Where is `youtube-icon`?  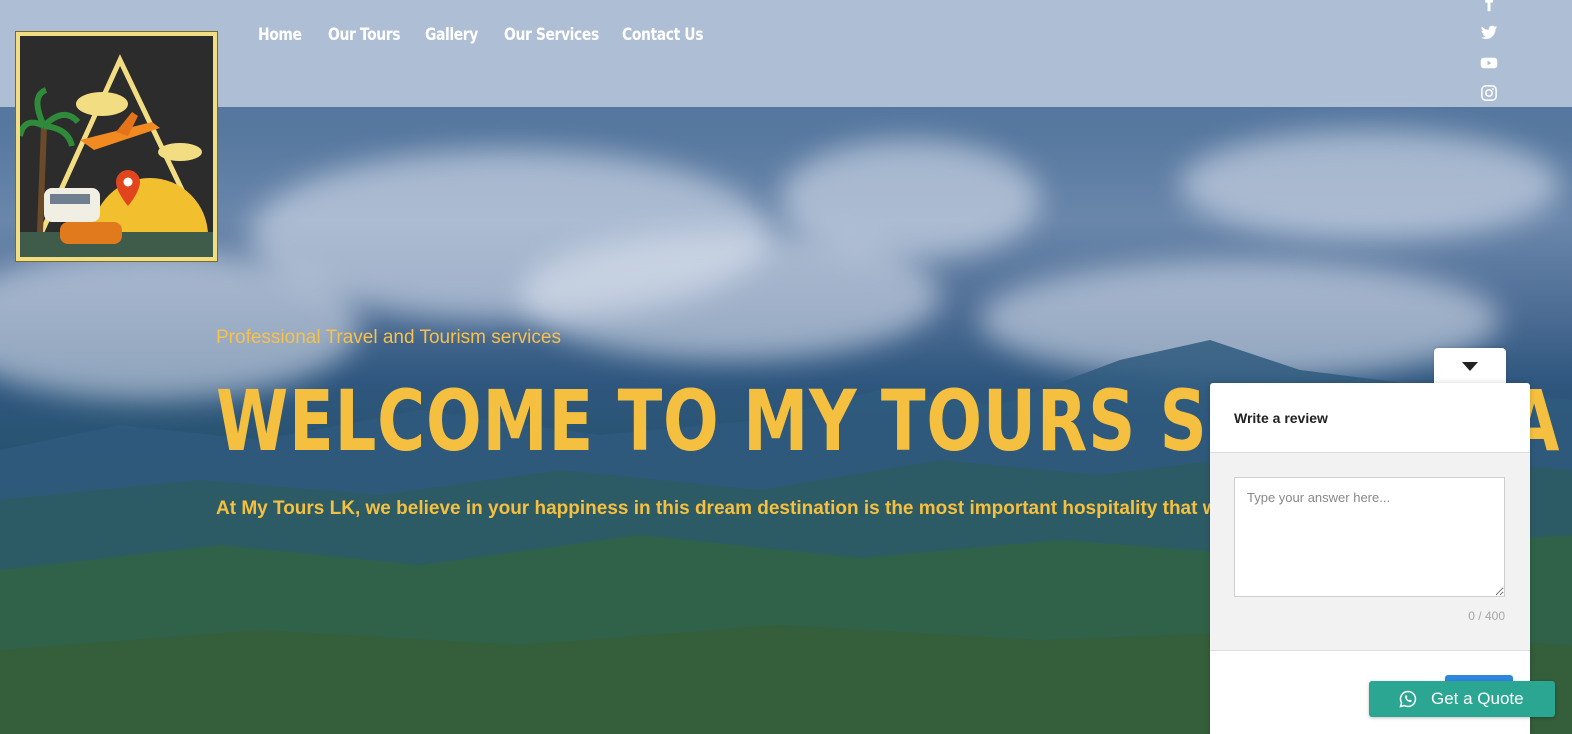
youtube-icon is located at coordinates (1489, 63).